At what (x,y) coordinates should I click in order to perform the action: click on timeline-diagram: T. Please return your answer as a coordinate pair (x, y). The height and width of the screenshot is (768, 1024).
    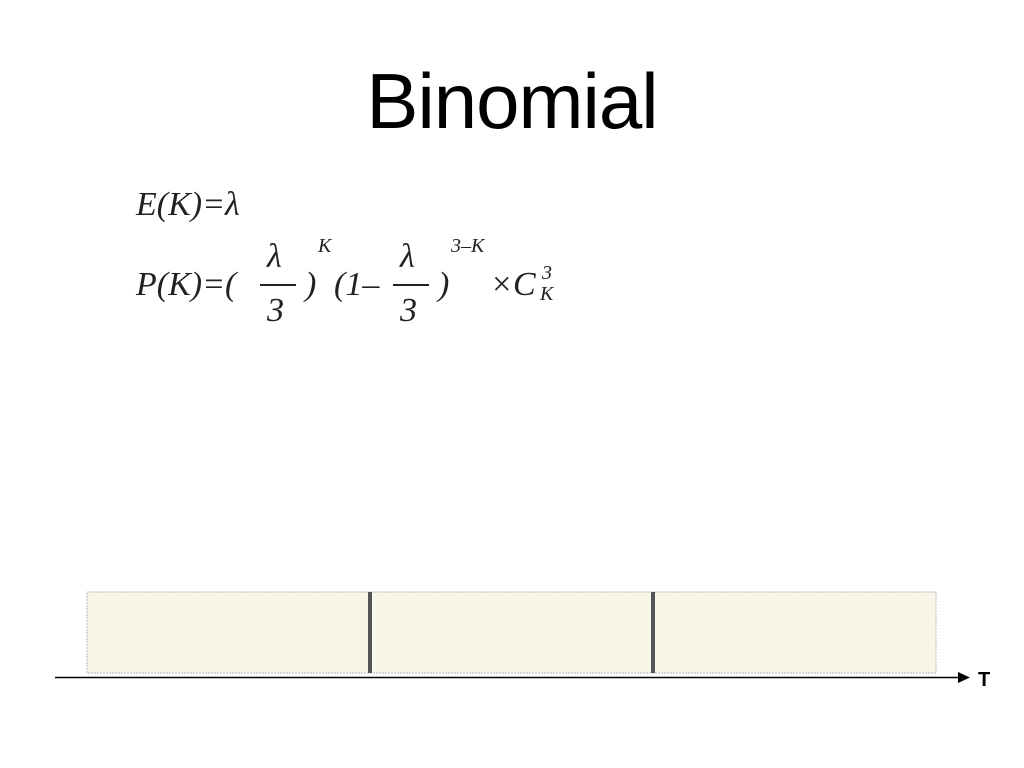
    Looking at the image, I should click on (522, 641).